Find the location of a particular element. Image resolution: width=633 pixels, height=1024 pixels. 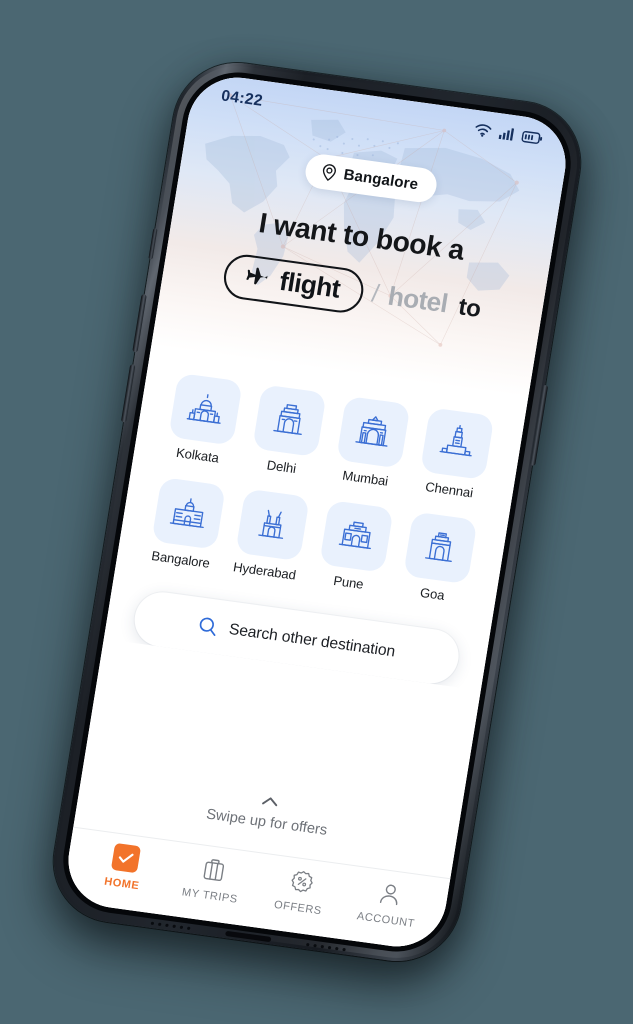

shaniwar-wada-icon is located at coordinates (353, 535).